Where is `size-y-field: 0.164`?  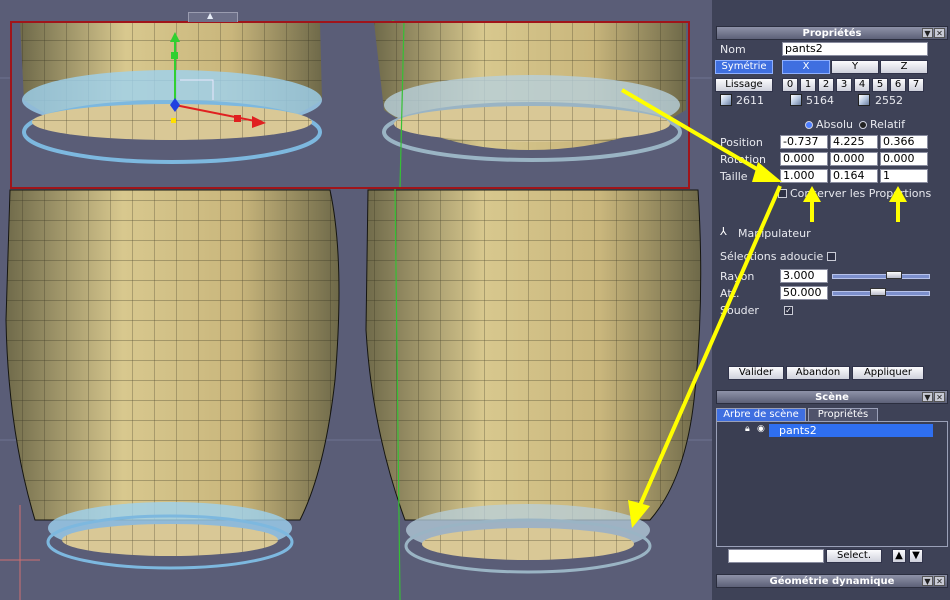 size-y-field: 0.164 is located at coordinates (854, 176).